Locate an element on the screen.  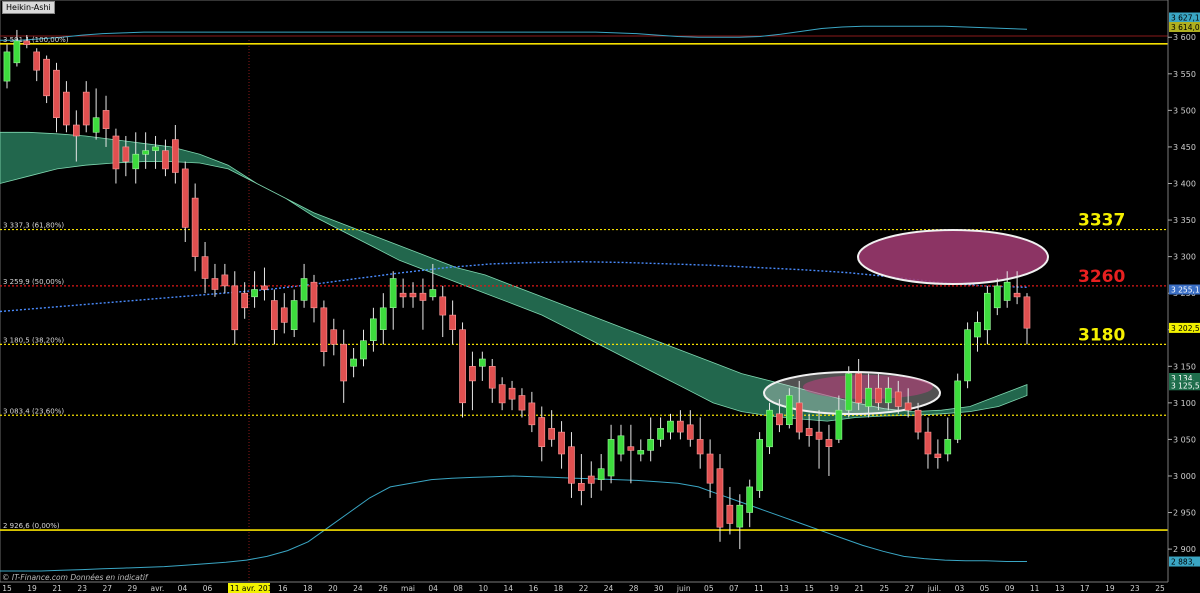
cursor-date-label: 11 avr. 2012 is located at coordinates (253, 588).